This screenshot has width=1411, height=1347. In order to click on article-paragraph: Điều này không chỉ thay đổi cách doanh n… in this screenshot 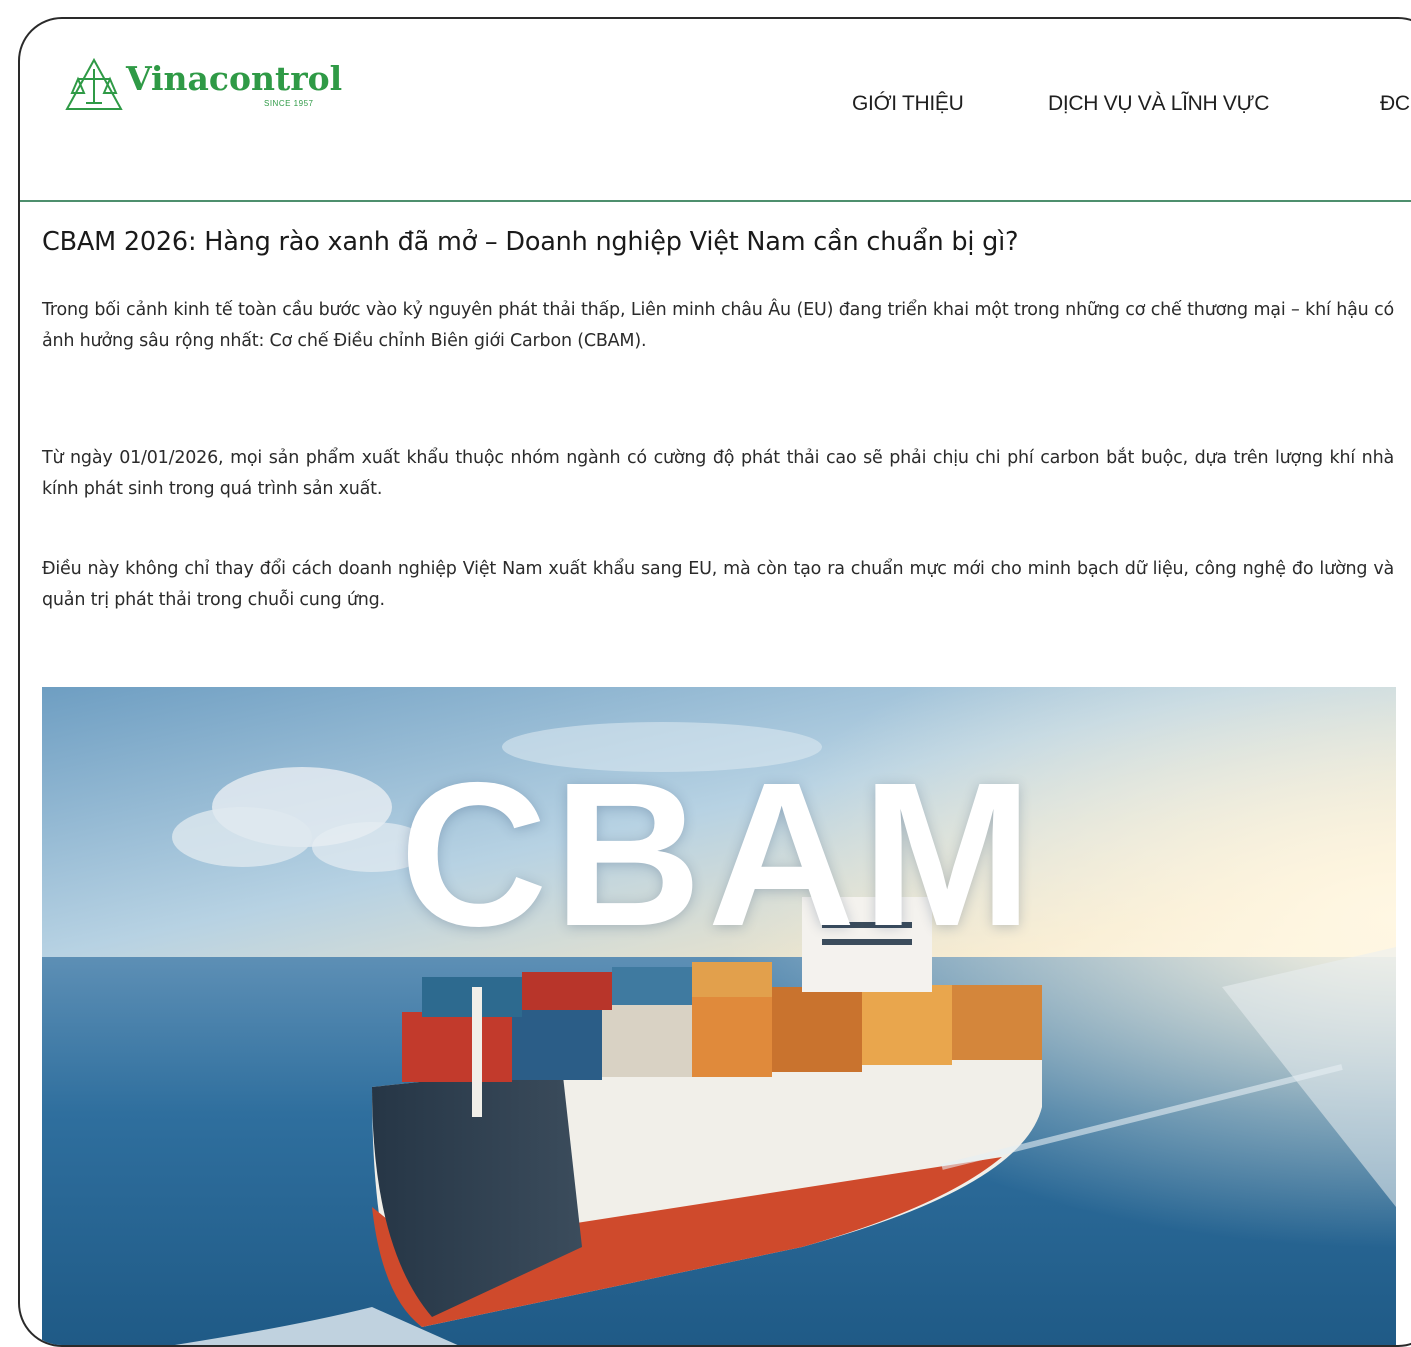, I will do `click(718, 584)`.